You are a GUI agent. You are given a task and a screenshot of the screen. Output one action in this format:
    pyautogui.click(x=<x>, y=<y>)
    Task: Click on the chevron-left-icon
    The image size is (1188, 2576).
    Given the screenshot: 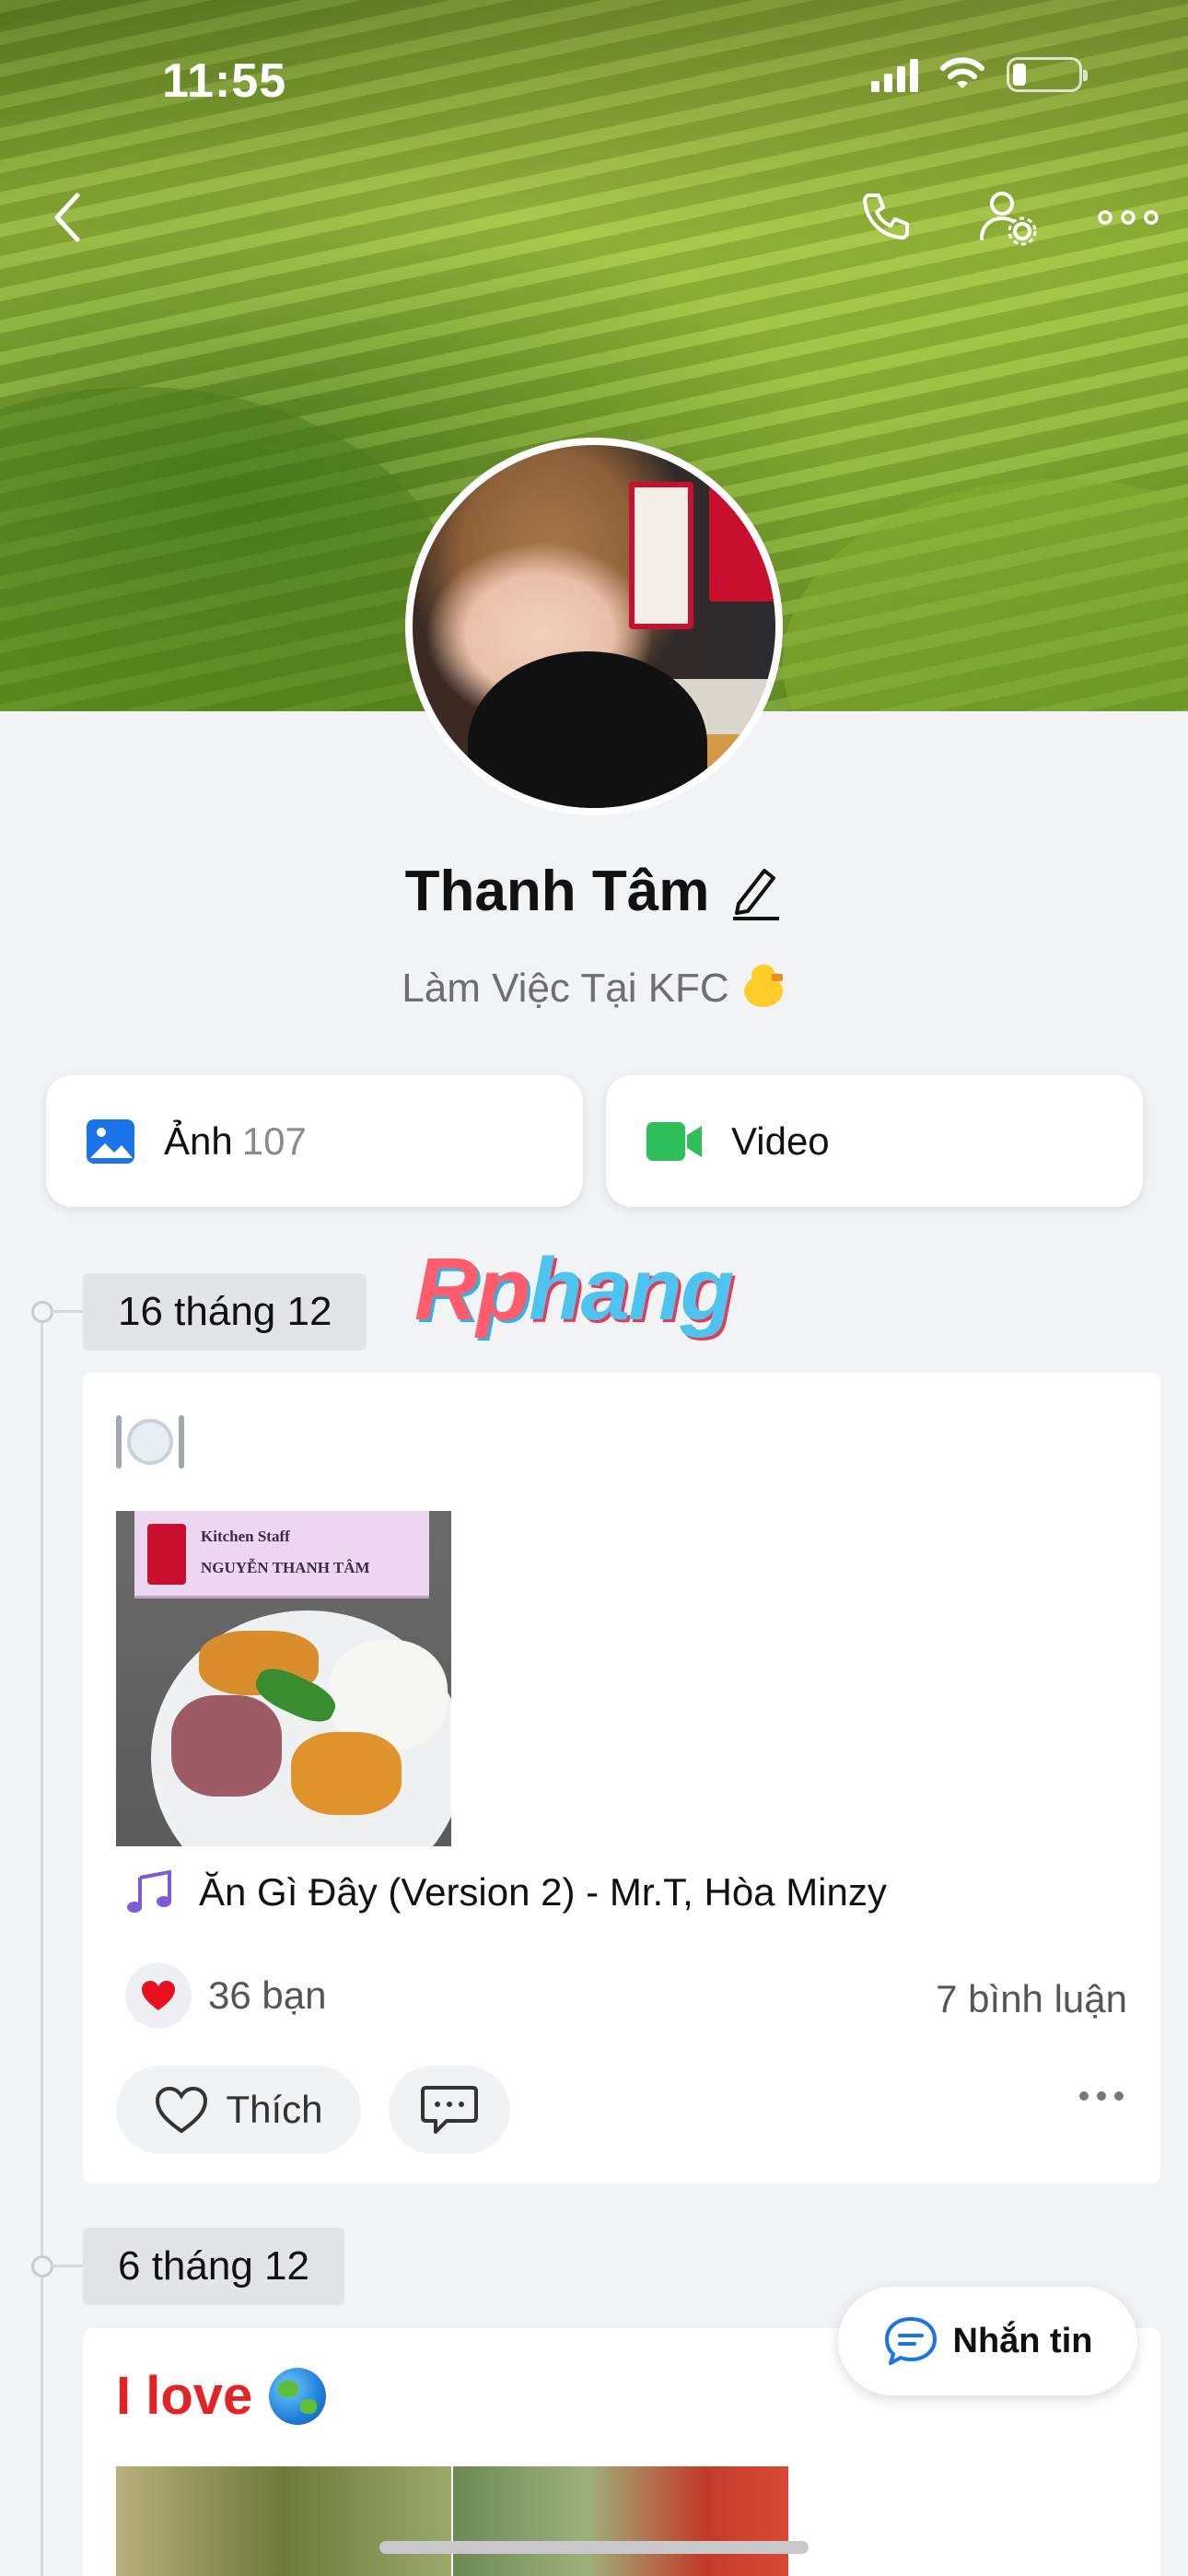 What is the action you would take?
    pyautogui.click(x=67, y=217)
    